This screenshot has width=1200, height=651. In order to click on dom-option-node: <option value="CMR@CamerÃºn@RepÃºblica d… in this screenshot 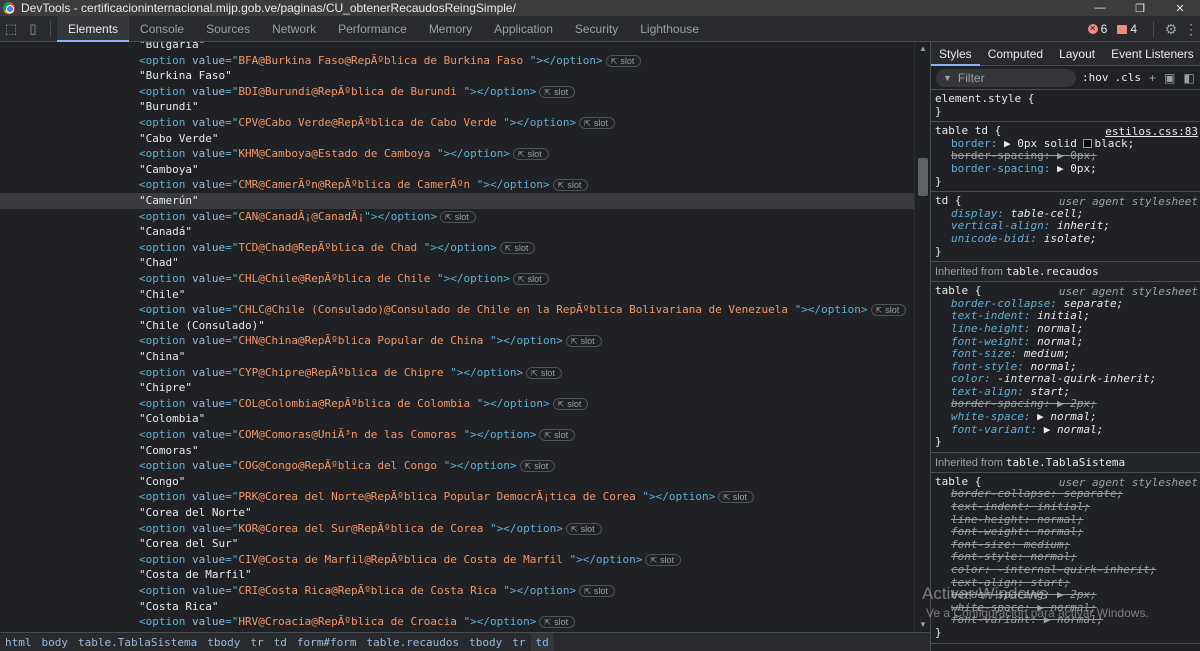, I will do `click(457, 185)`.